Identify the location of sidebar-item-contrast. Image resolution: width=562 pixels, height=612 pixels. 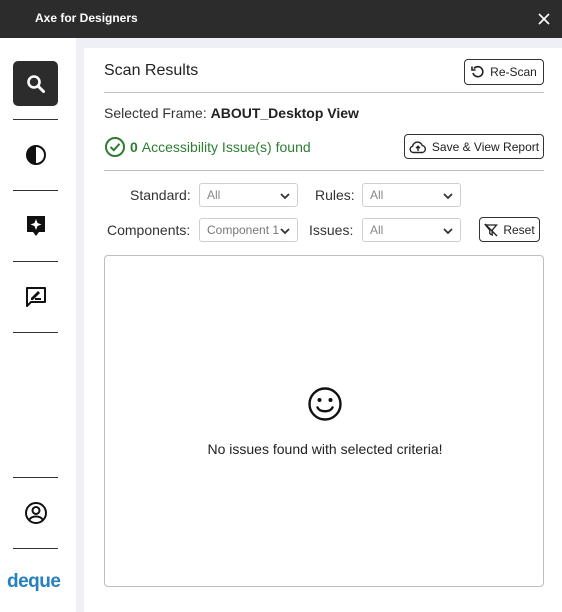
(35, 154).